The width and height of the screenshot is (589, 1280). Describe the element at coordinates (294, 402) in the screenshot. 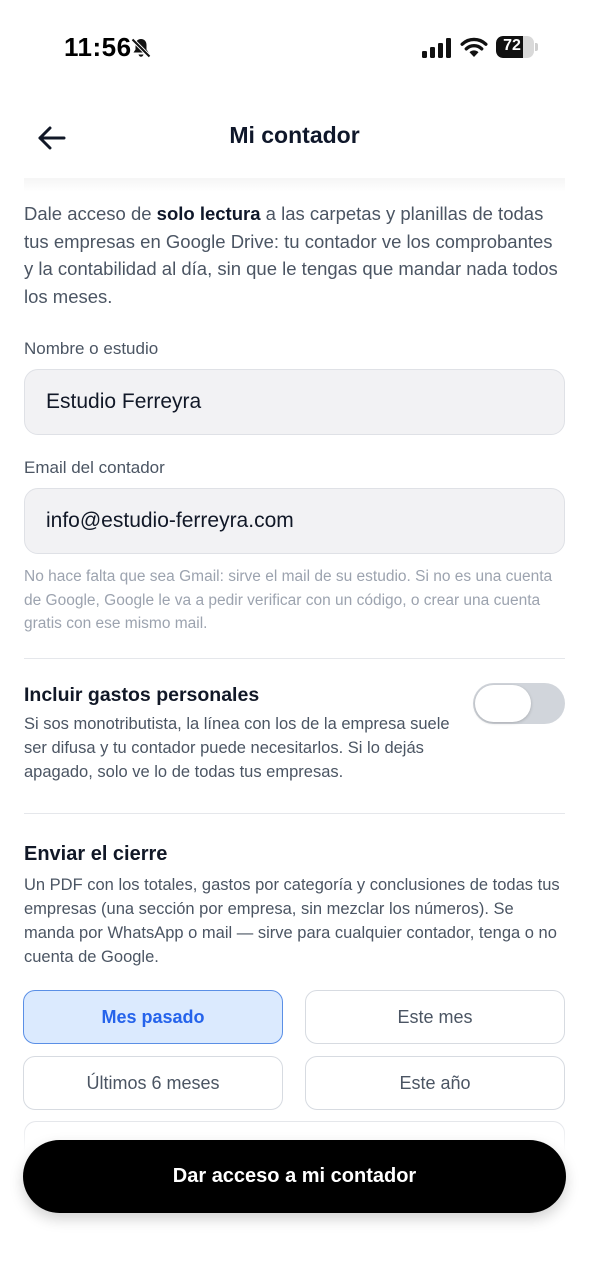

I see `name-input: Estudio Ferreyra` at that location.